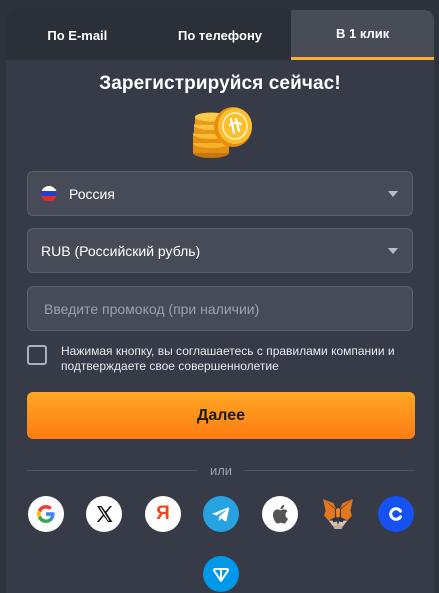  I want to click on tab-one-click: В 1 клик, so click(362, 35).